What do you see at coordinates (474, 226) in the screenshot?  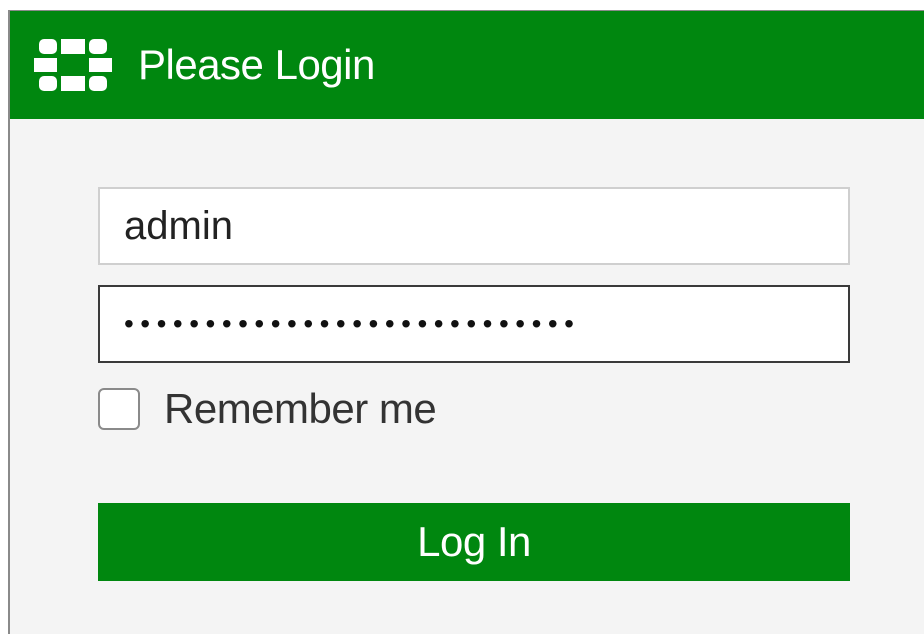 I see `username-input: admin` at bounding box center [474, 226].